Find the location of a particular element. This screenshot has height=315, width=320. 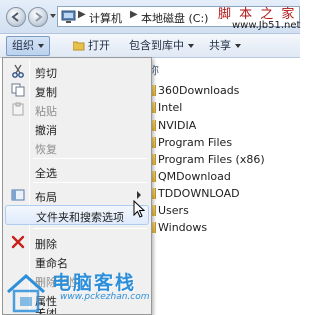

include-in-library-label: 包含到库中 is located at coordinates (156, 45).